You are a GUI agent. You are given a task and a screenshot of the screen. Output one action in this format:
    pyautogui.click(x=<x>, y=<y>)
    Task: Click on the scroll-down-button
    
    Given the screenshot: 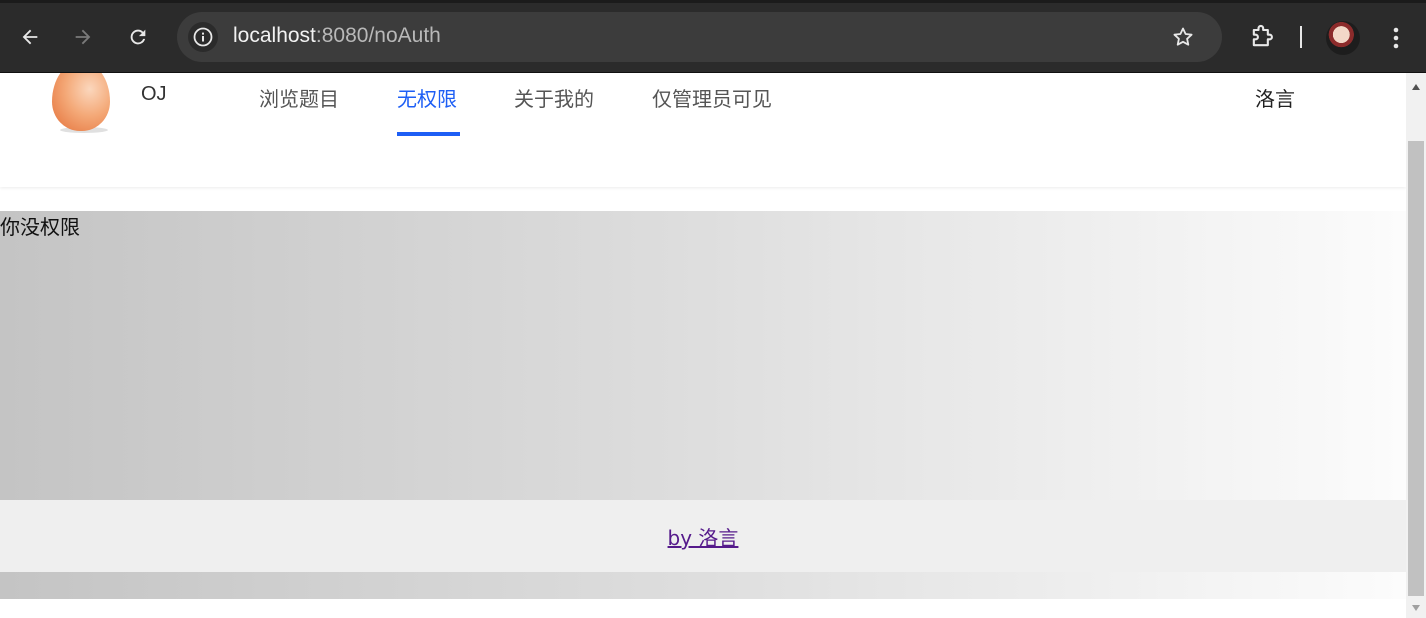 What is the action you would take?
    pyautogui.click(x=1416, y=608)
    